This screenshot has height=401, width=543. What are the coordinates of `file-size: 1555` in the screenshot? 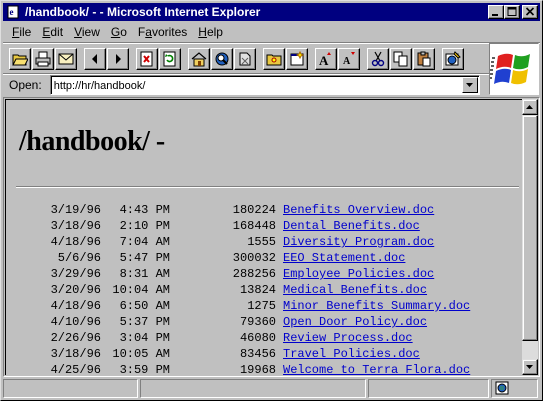 It's located at (261, 242).